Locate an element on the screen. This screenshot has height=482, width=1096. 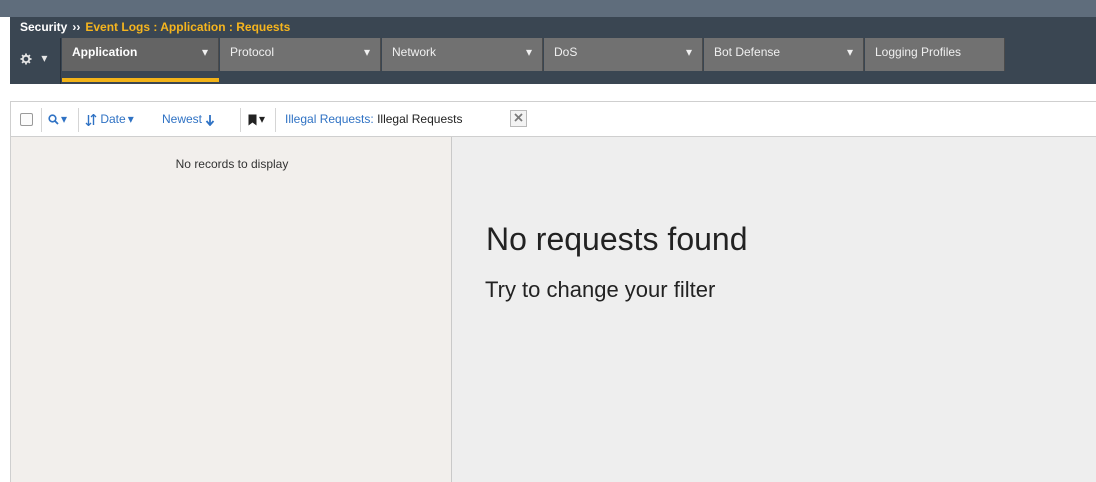
tab-network: Network ▾ is located at coordinates (462, 54).